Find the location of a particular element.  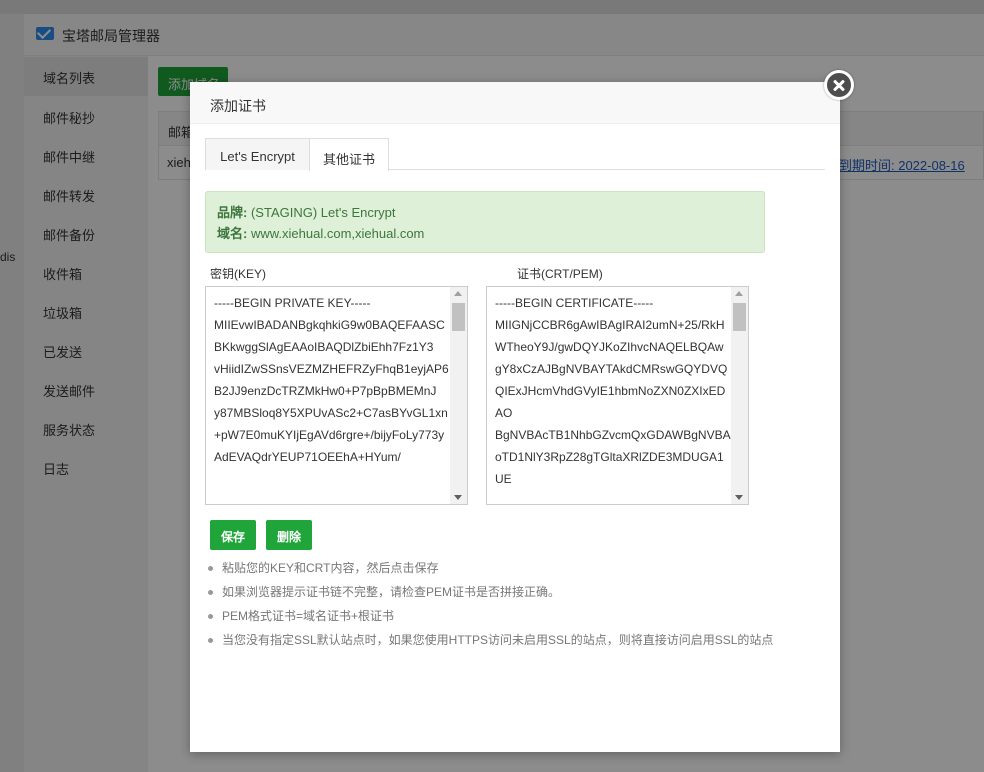

tab-other-certificate: 其他证书 is located at coordinates (349, 154).